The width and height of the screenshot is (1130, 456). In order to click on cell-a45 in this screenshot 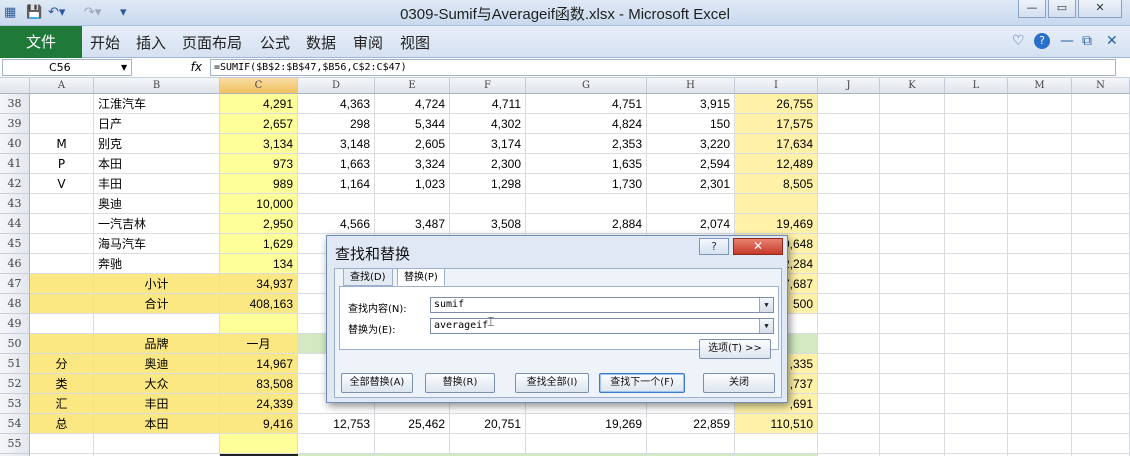, I will do `click(62, 244)`.